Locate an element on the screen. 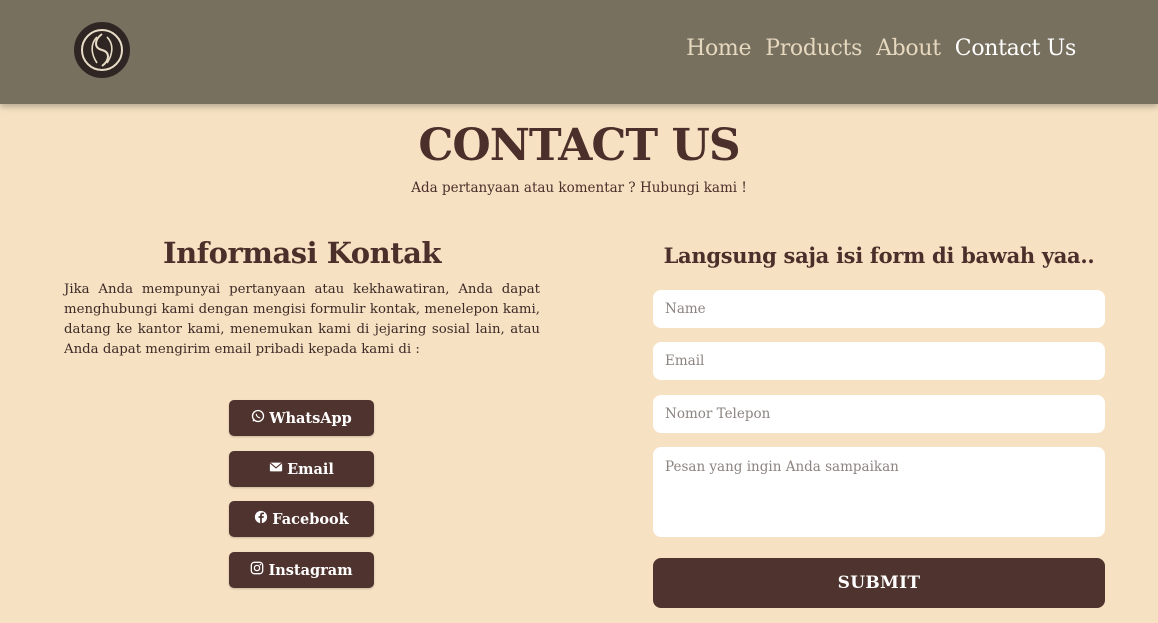 This screenshot has height=623, width=1158. nav-link-products: Products is located at coordinates (813, 48).